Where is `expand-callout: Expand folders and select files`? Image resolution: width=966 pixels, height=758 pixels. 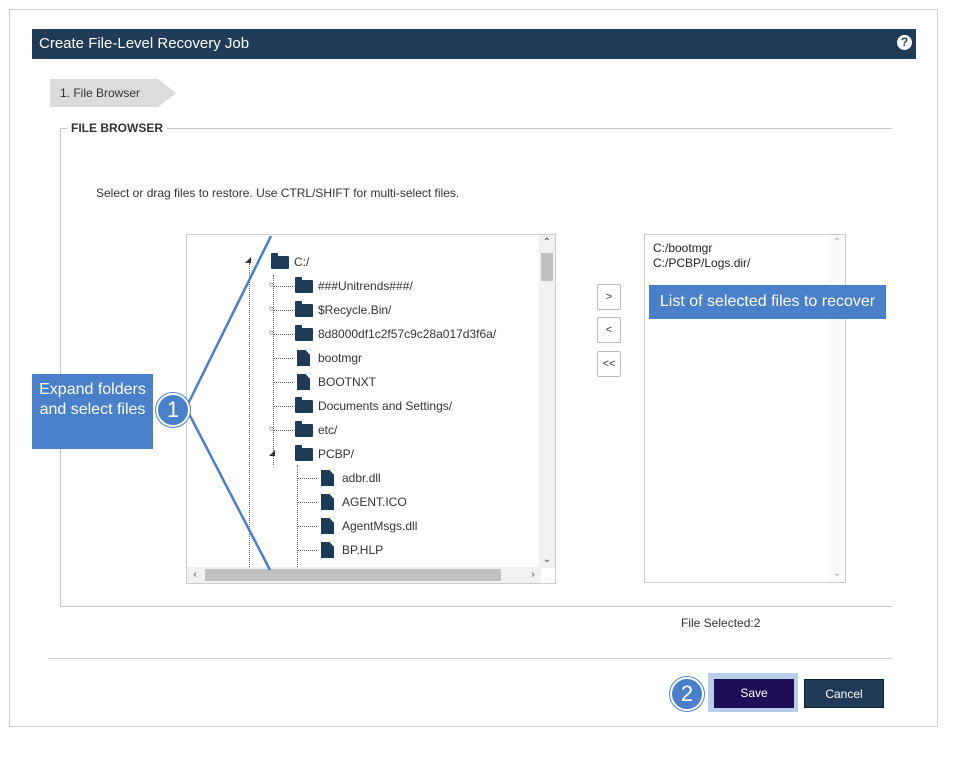 expand-callout: Expand folders and select files is located at coordinates (92, 411).